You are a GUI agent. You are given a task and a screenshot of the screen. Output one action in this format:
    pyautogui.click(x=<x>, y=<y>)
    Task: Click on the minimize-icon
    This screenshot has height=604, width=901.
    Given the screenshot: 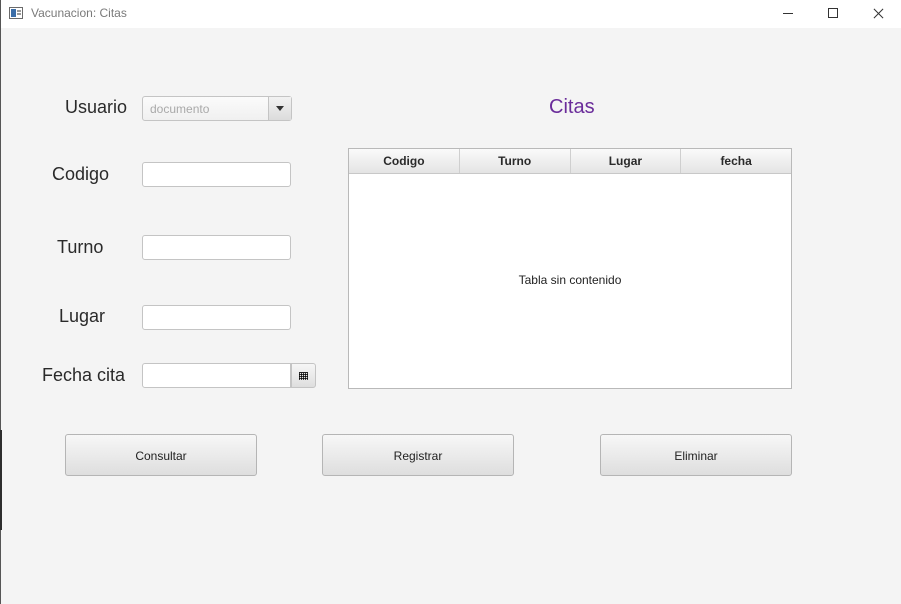 What is the action you would take?
    pyautogui.click(x=788, y=14)
    